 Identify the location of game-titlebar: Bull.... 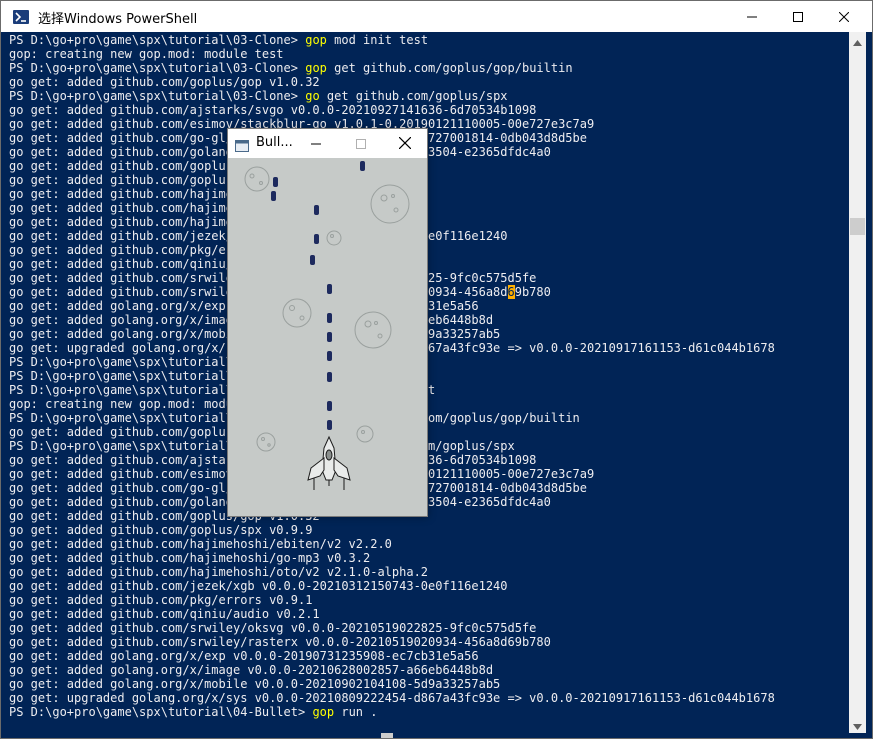
(327, 143).